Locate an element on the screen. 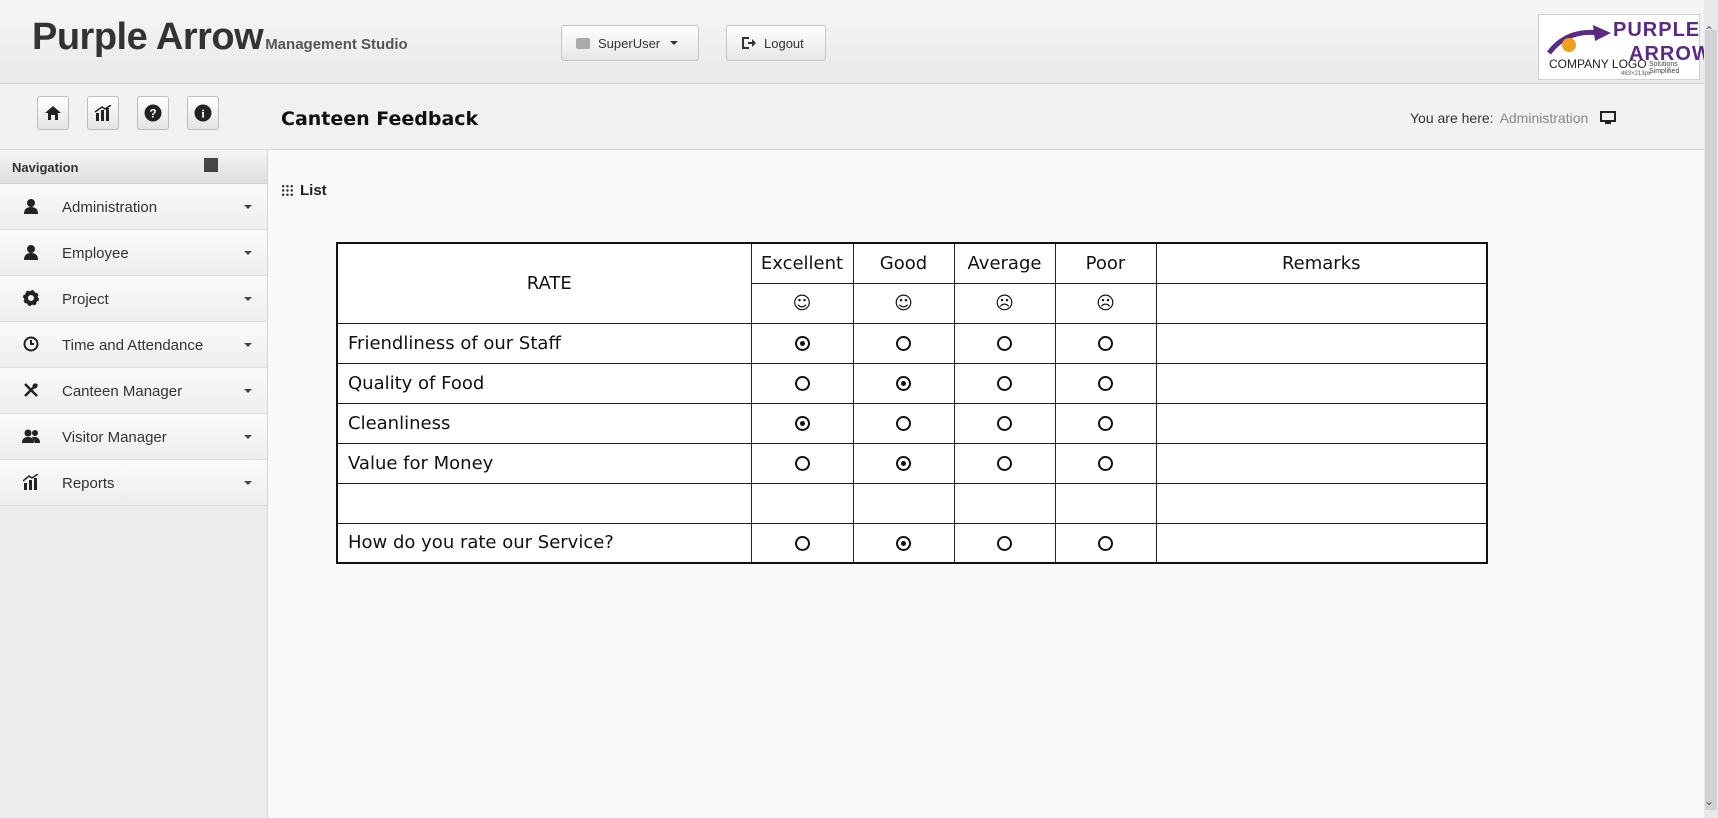  sidebar-item-administration: Administration is located at coordinates (133, 207).